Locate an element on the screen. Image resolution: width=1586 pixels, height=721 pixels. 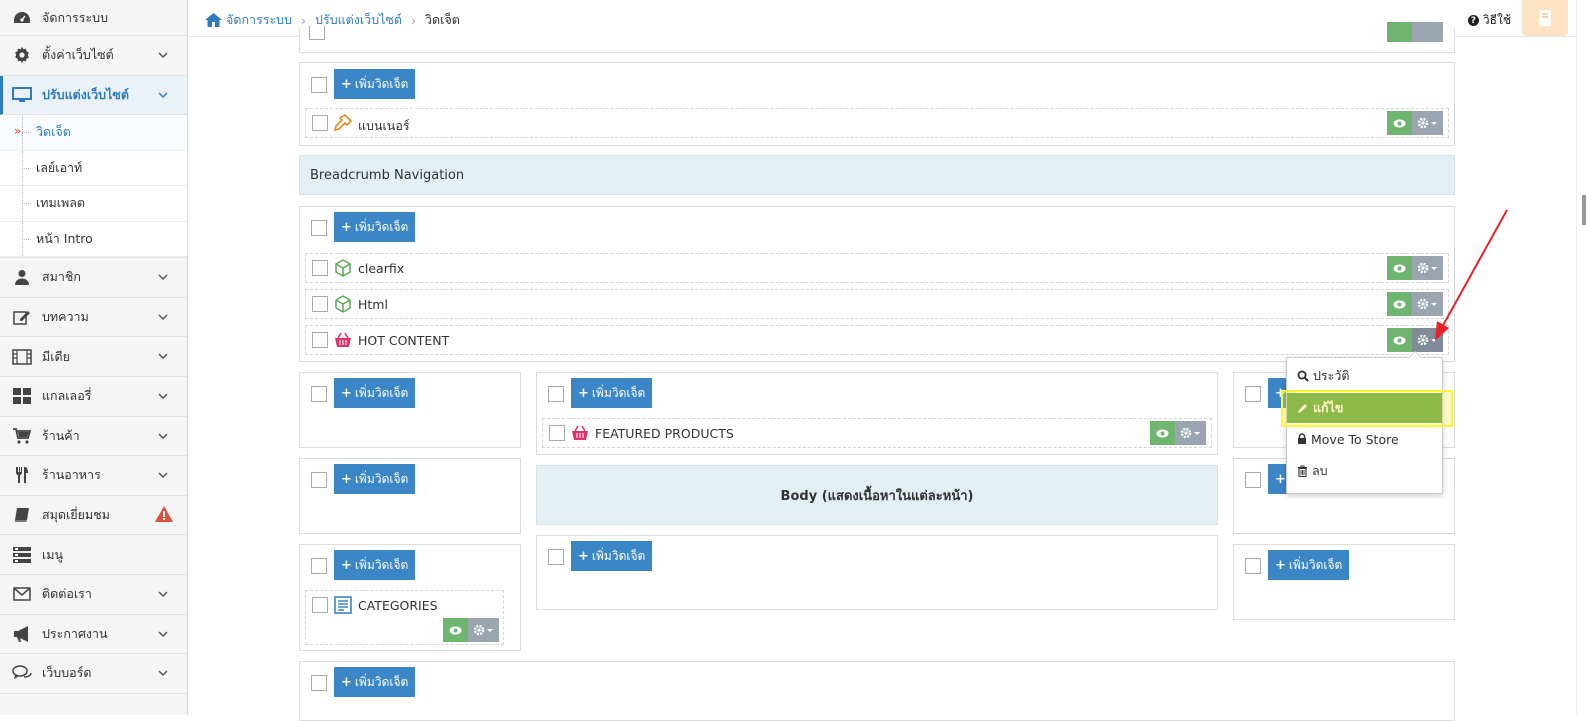
sidebar-item-media: มีเดีย is located at coordinates (93, 357).